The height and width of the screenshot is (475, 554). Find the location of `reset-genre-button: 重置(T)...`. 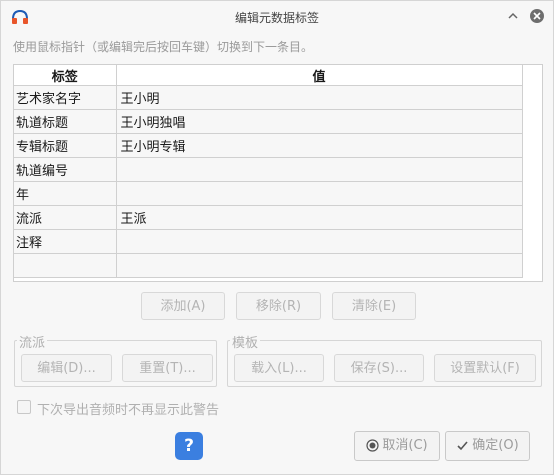

reset-genre-button: 重置(T)... is located at coordinates (167, 368).